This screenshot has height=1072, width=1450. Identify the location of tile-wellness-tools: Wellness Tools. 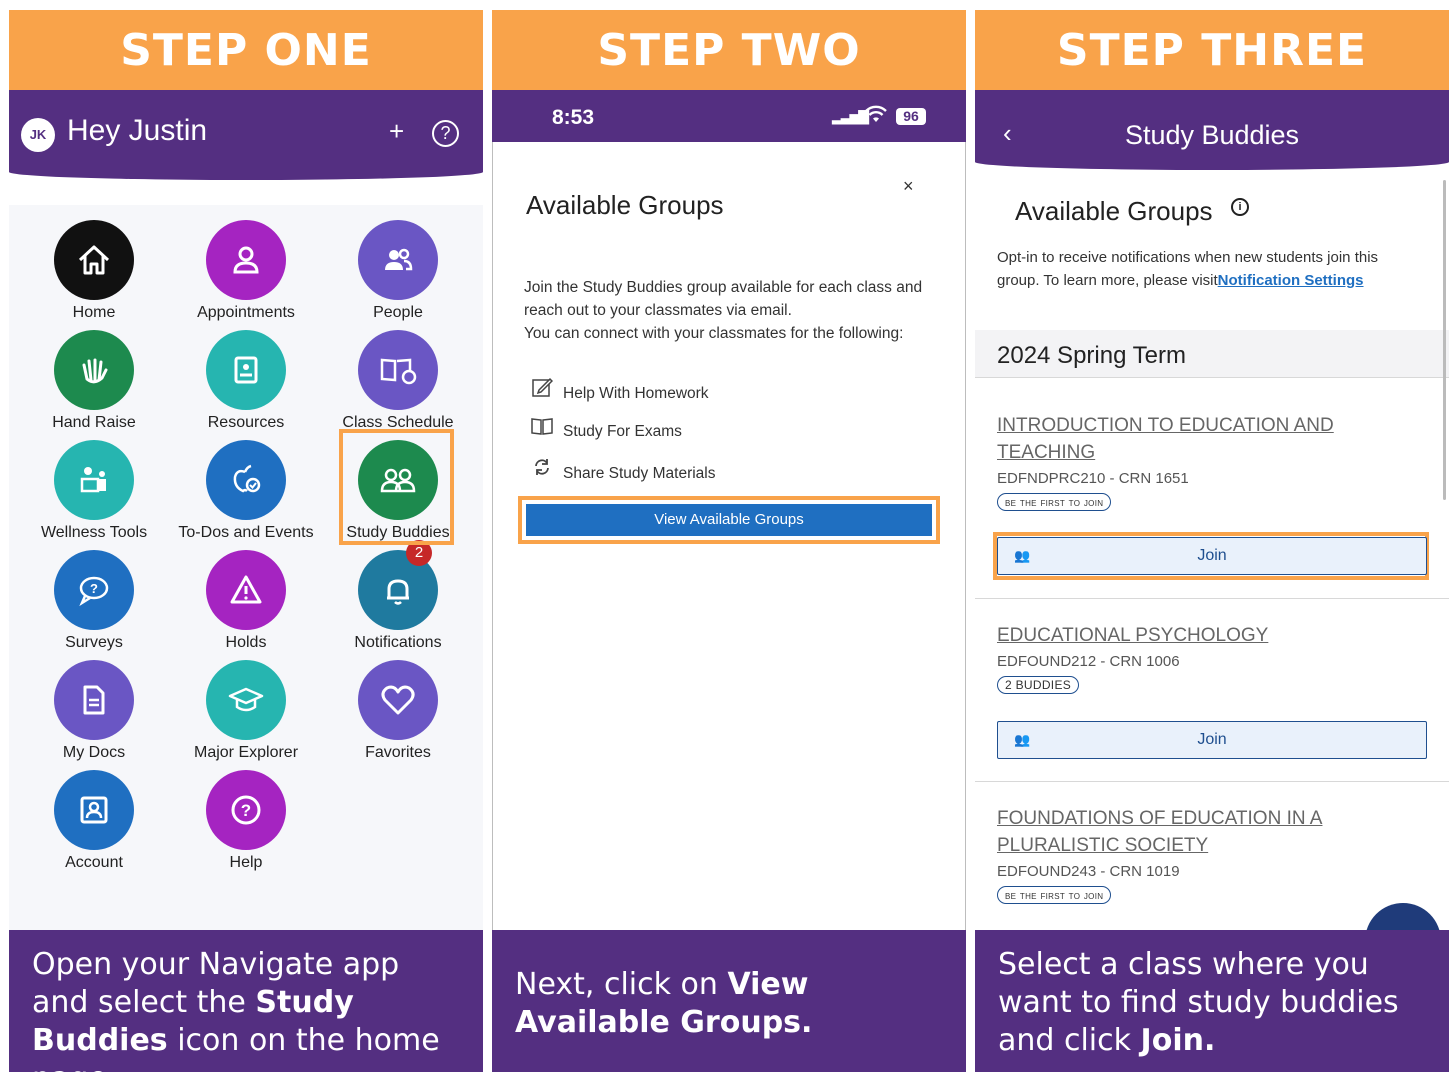
(94, 491).